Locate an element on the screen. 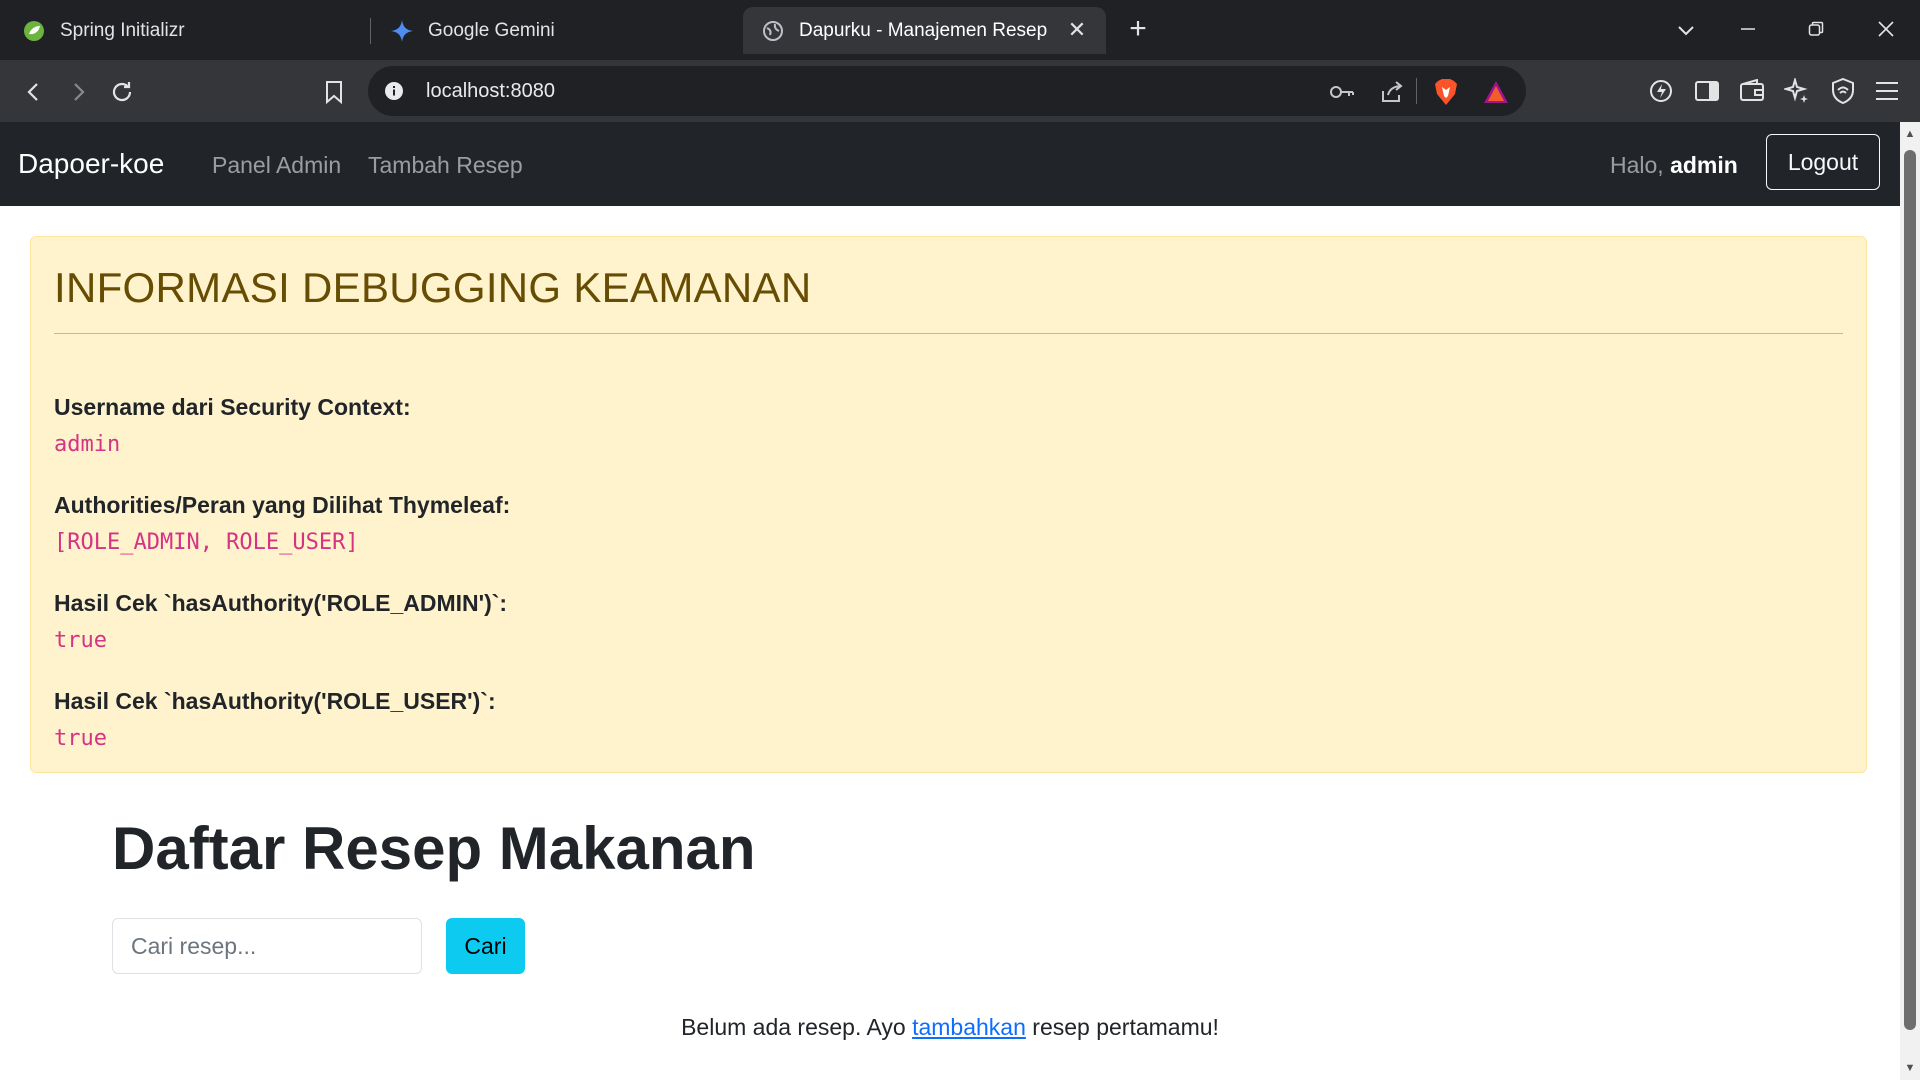 This screenshot has height=1080, width=1920. forward-arrow-icon is located at coordinates (78, 92).